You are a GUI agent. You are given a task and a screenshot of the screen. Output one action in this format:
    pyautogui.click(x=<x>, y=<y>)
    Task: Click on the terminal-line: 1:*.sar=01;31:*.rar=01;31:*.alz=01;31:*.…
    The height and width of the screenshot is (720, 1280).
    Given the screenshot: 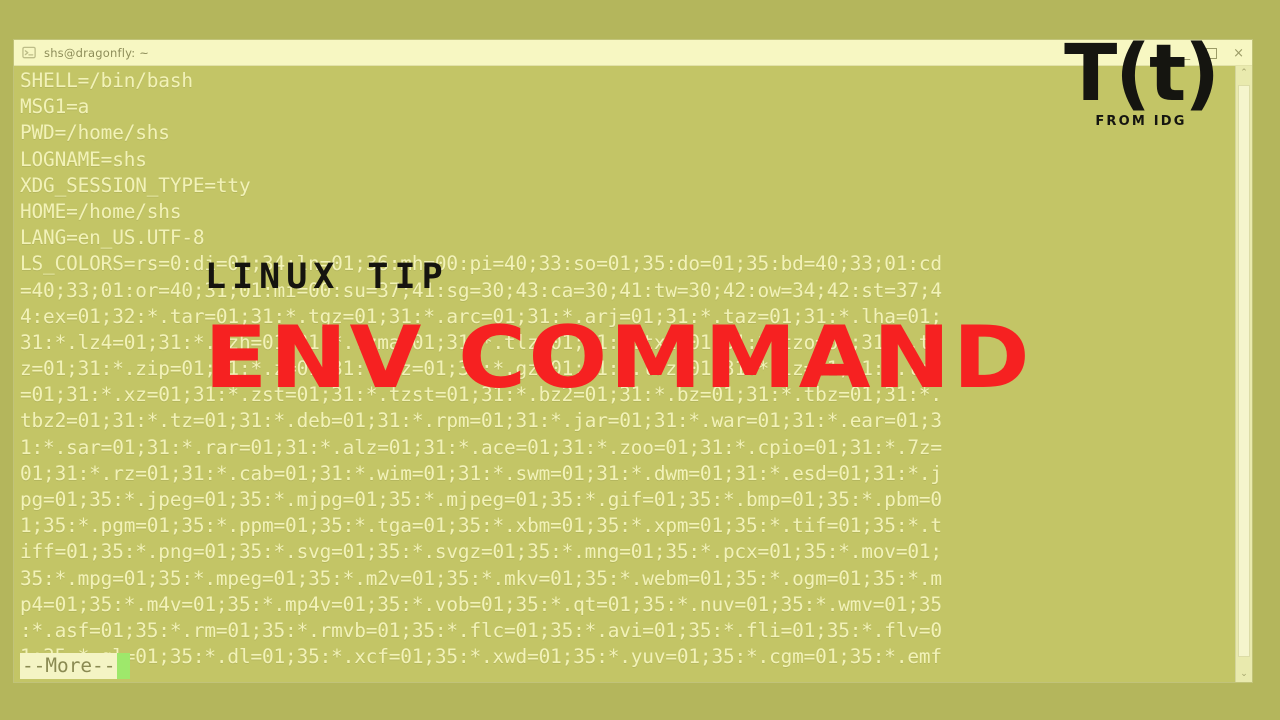 What is the action you would take?
    pyautogui.click(x=481, y=447)
    